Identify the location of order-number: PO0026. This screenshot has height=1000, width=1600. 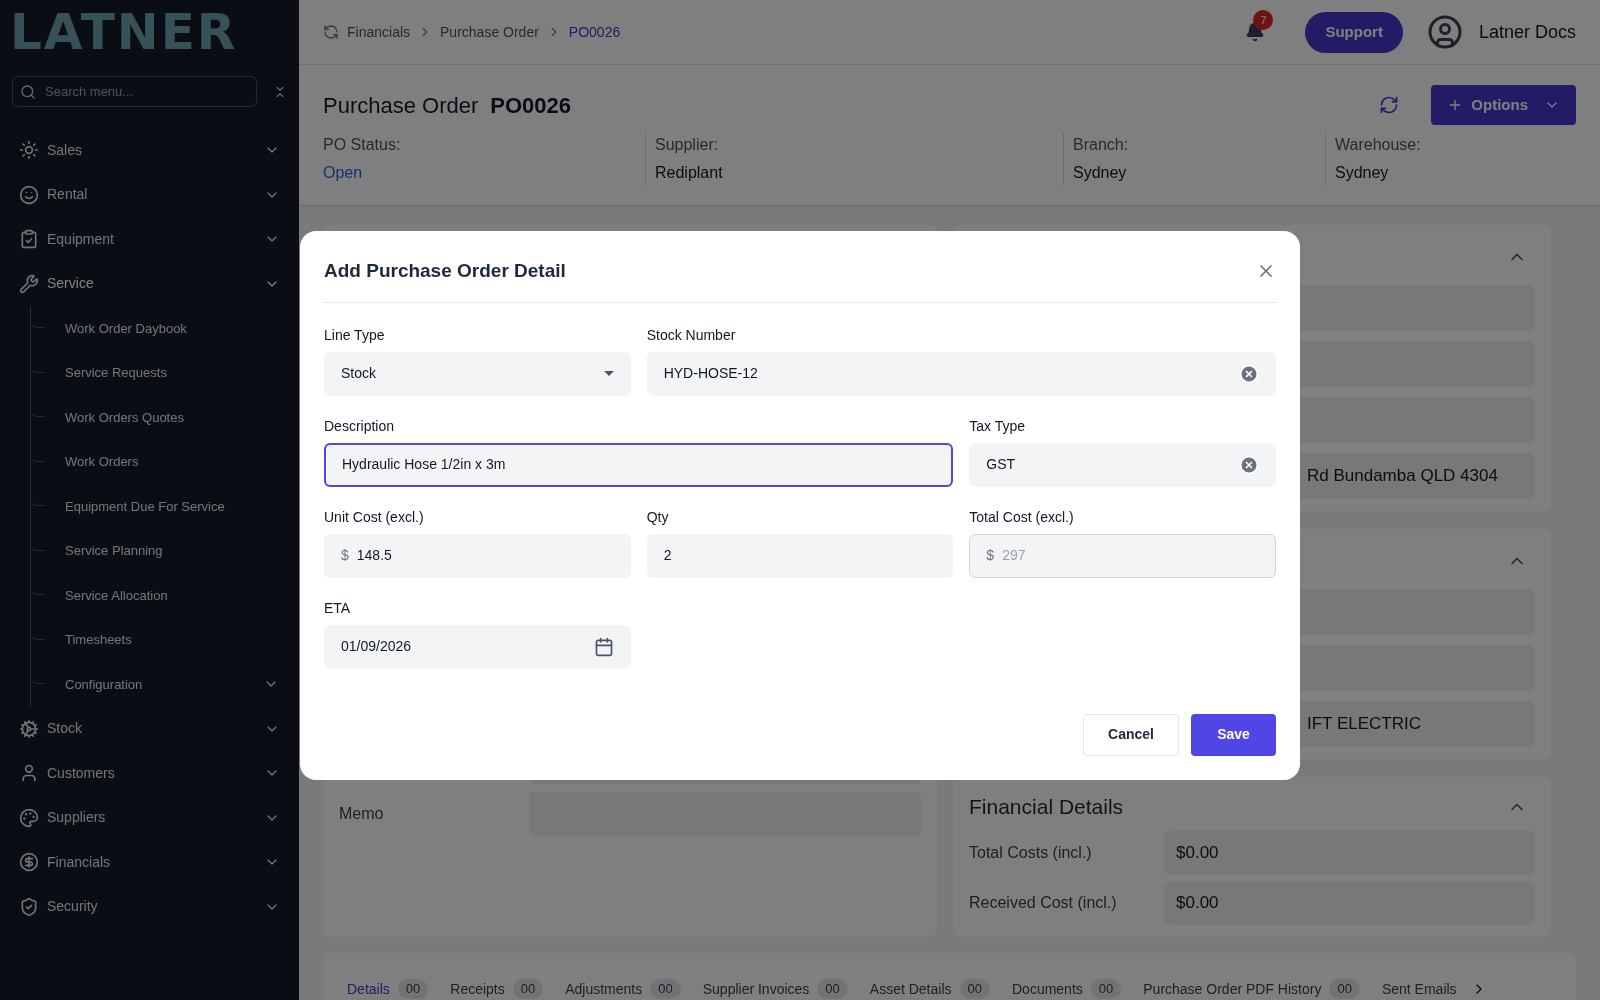
(531, 105).